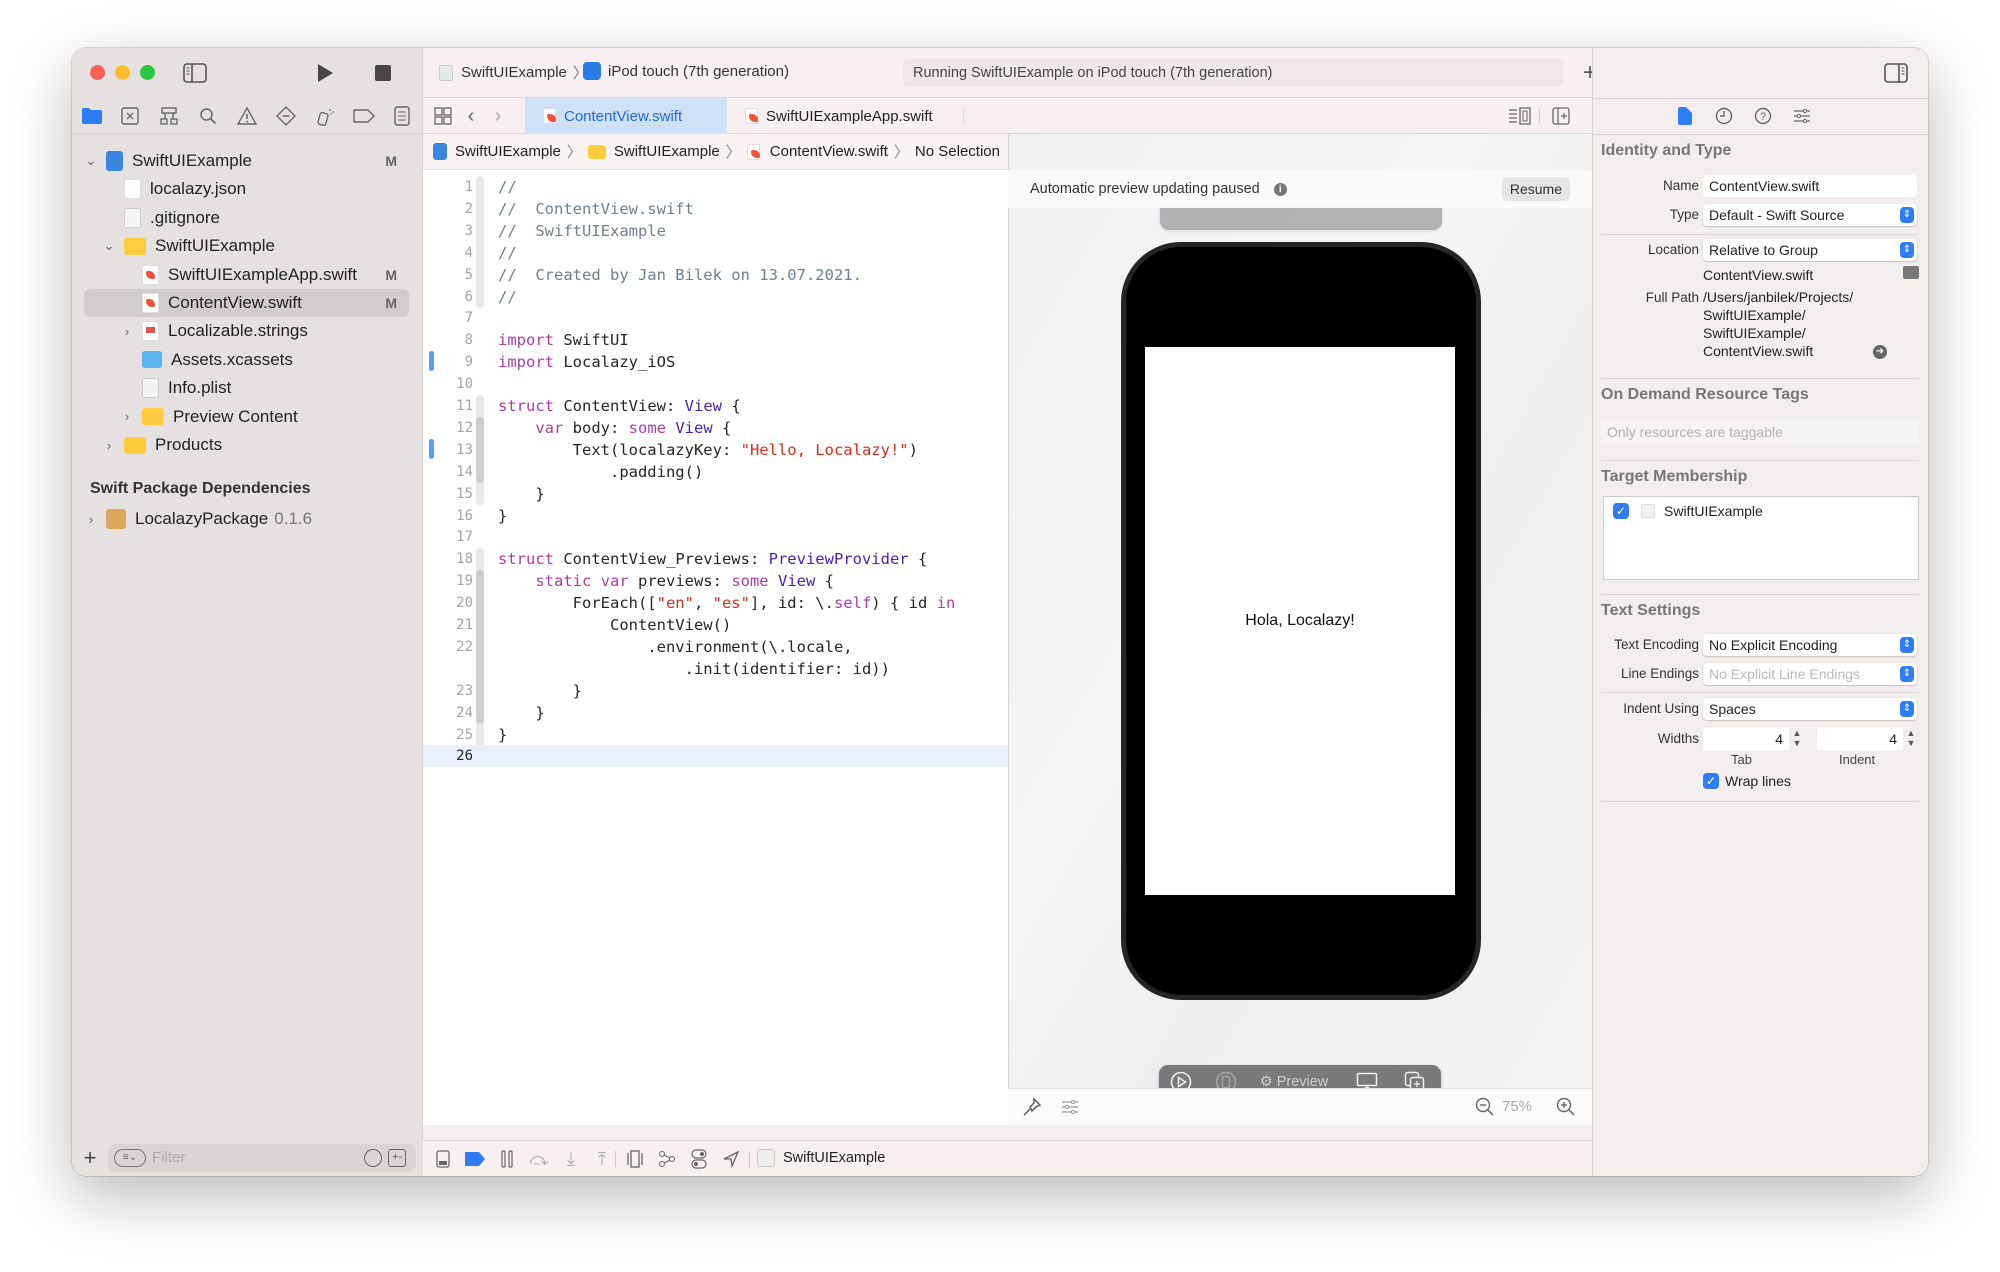 Image resolution: width=2000 pixels, height=1272 pixels. Describe the element at coordinates (635, 1159) in the screenshot. I see `view-hierarchy-icon` at that location.